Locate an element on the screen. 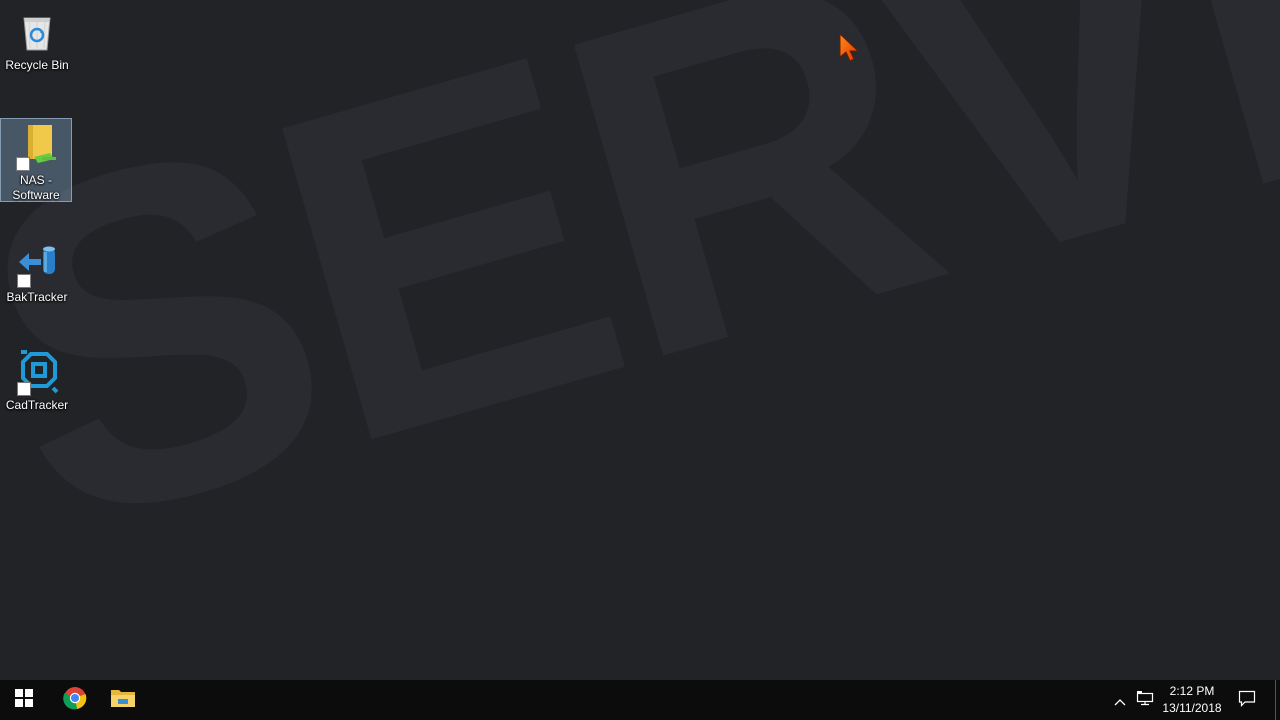 The image size is (1280, 720). taskbar-clock: 2:12 PM 13/11/2018 is located at coordinates (1192, 700).